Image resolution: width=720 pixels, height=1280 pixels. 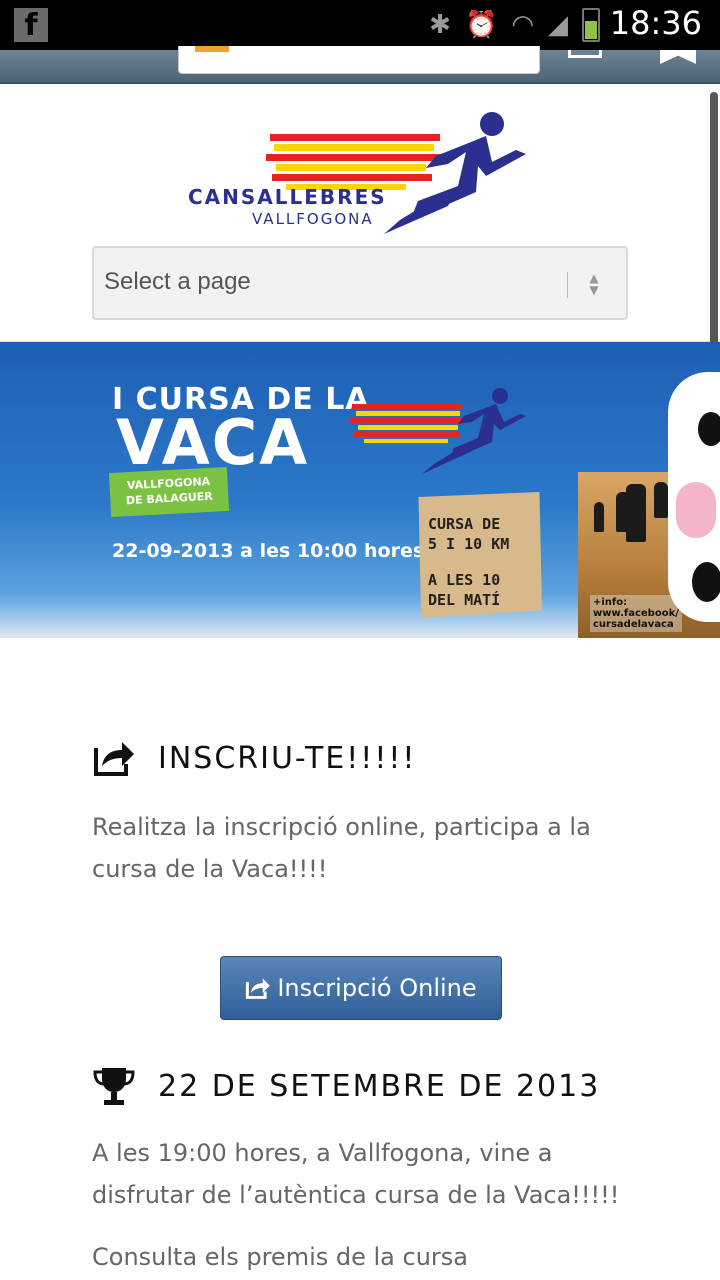 I want to click on trophy-icon, so click(x=114, y=1086).